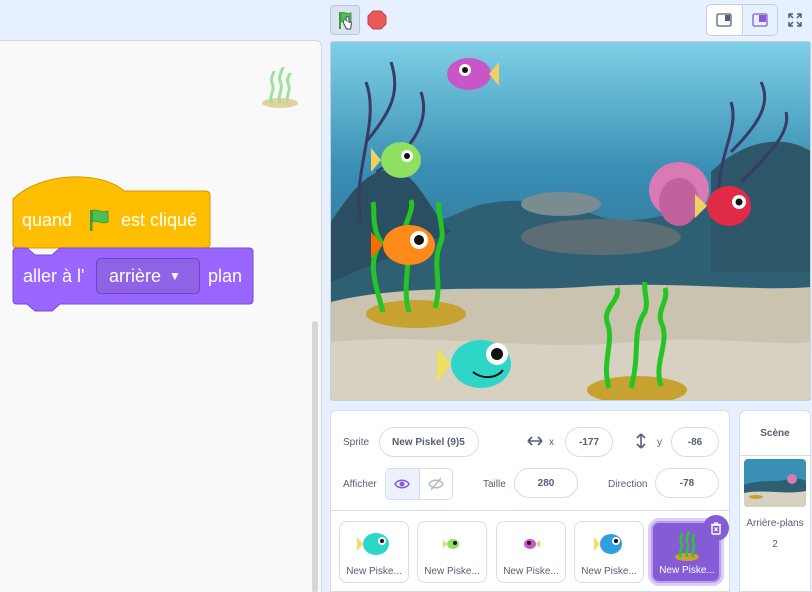 The width and height of the screenshot is (812, 592). I want to click on pink-fish-icon, so click(532, 544).